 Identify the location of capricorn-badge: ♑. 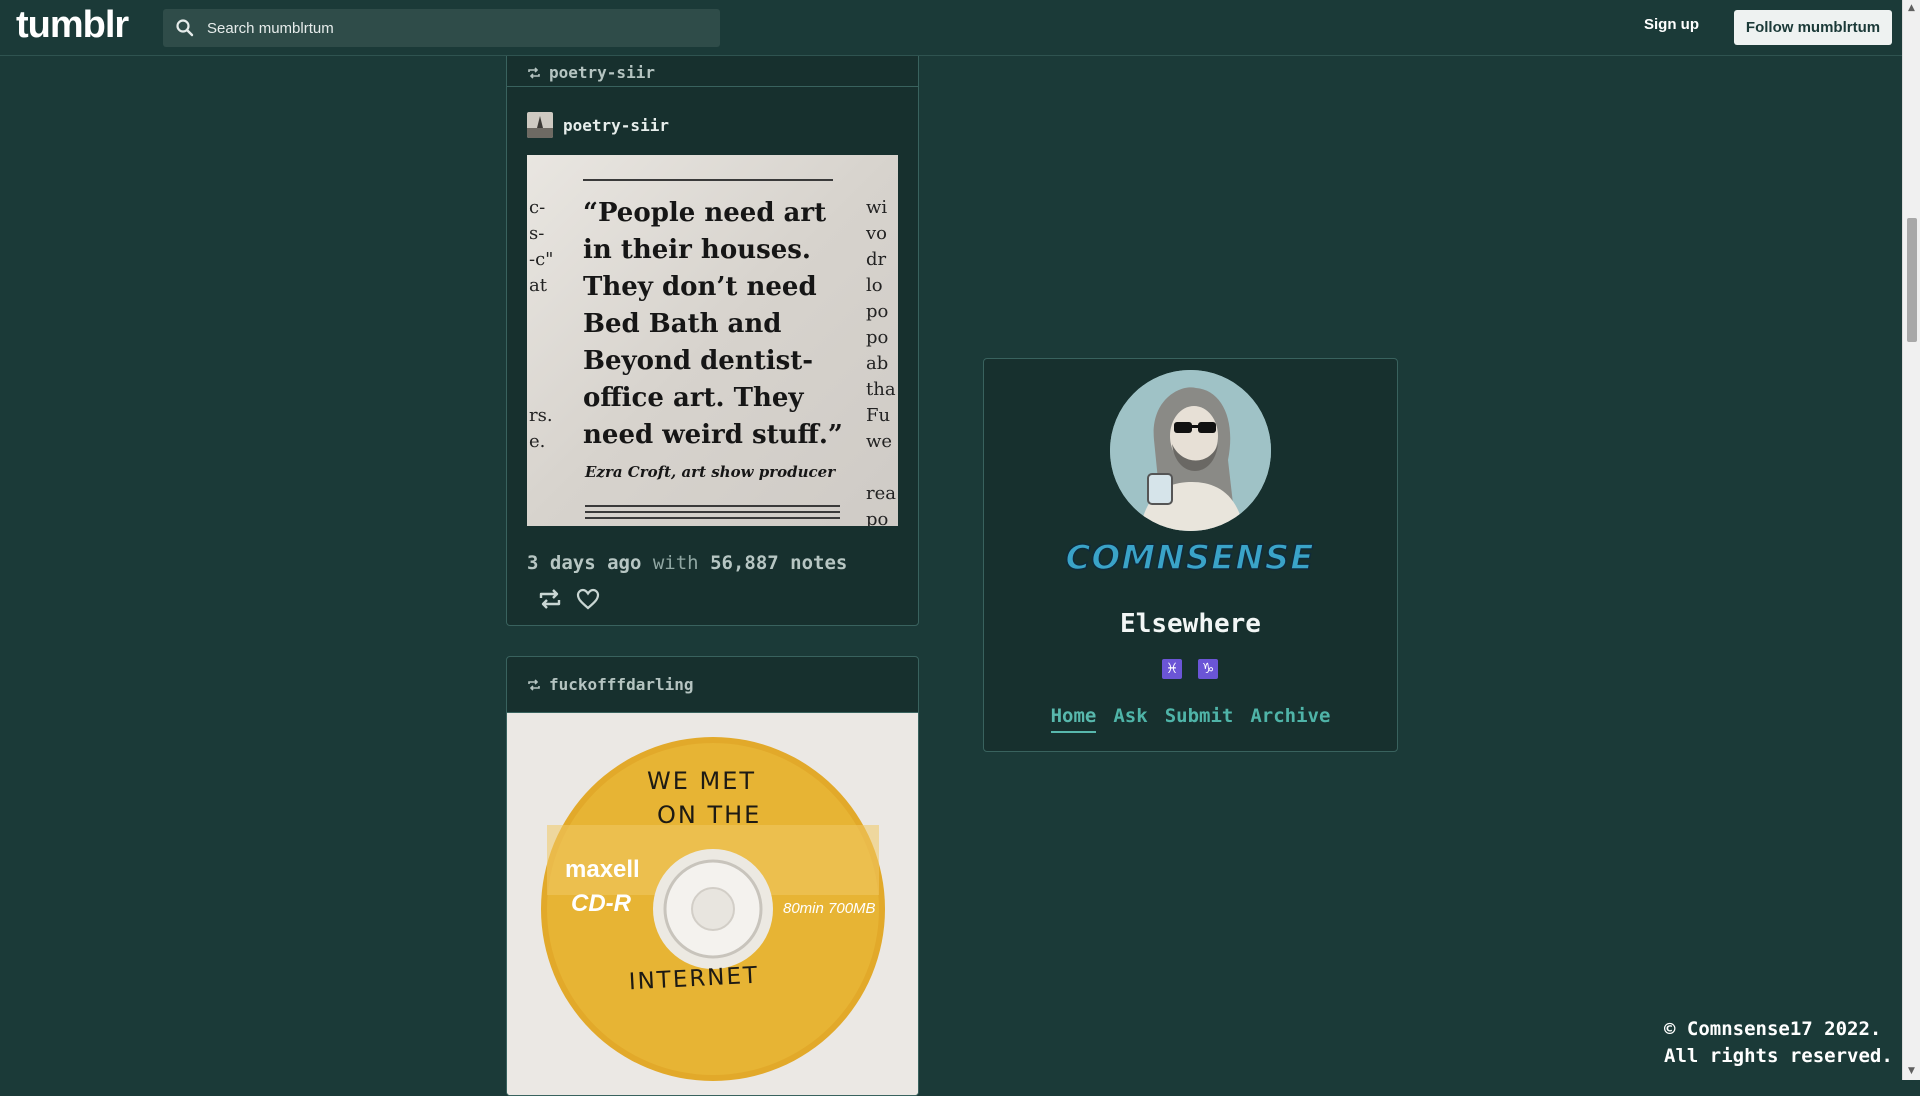
(1208, 669).